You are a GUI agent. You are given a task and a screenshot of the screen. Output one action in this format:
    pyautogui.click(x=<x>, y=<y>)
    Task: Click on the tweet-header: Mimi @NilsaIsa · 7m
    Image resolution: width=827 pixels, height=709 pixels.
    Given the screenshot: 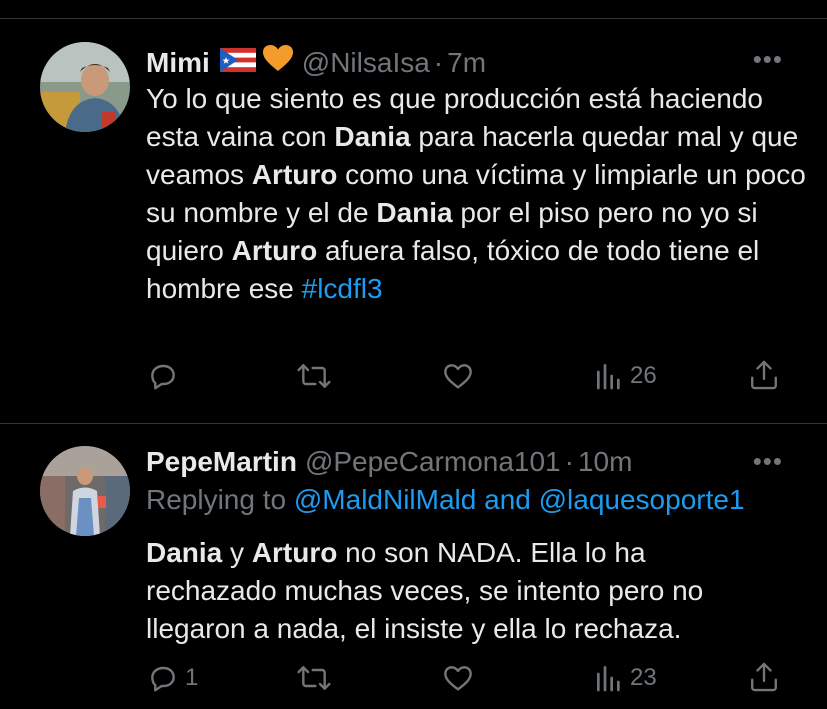 What is the action you would take?
    pyautogui.click(x=316, y=61)
    